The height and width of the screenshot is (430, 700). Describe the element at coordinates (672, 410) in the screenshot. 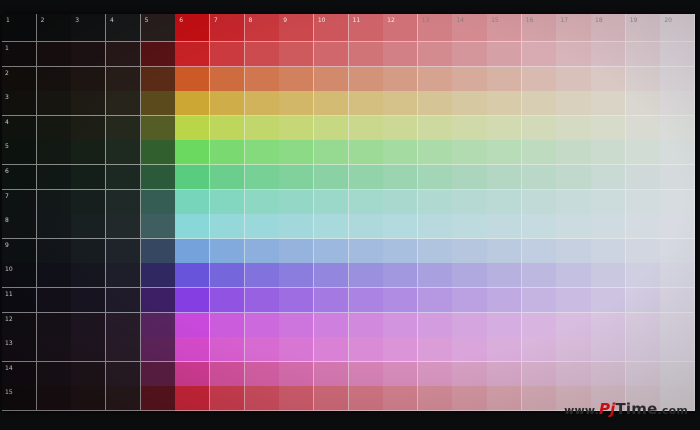

I see `watermark-suffix: .com` at that location.